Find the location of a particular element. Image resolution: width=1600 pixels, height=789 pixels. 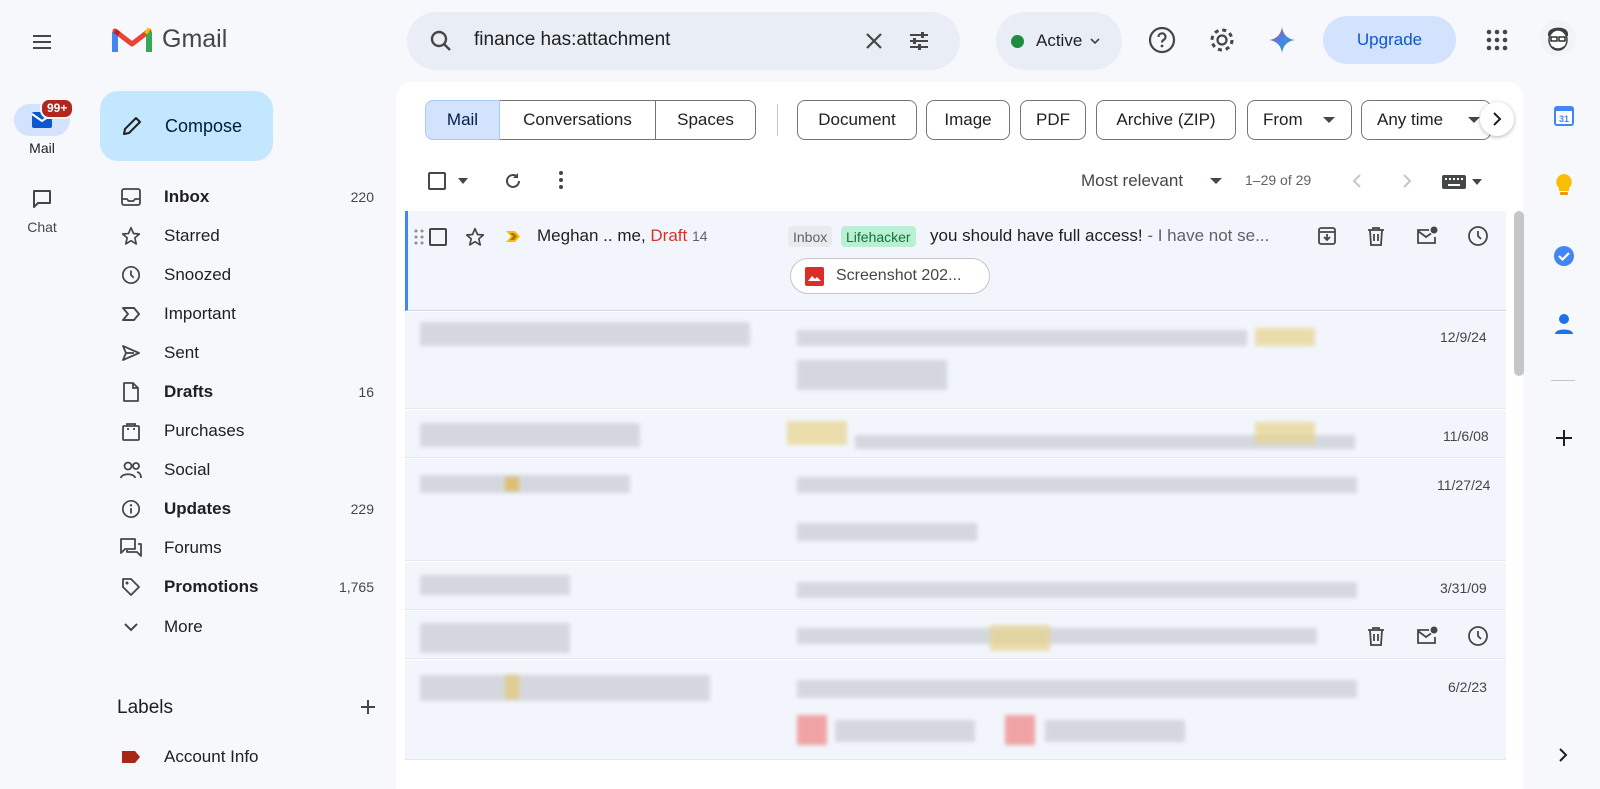

chip-any-time: Any time is located at coordinates (1426, 120).